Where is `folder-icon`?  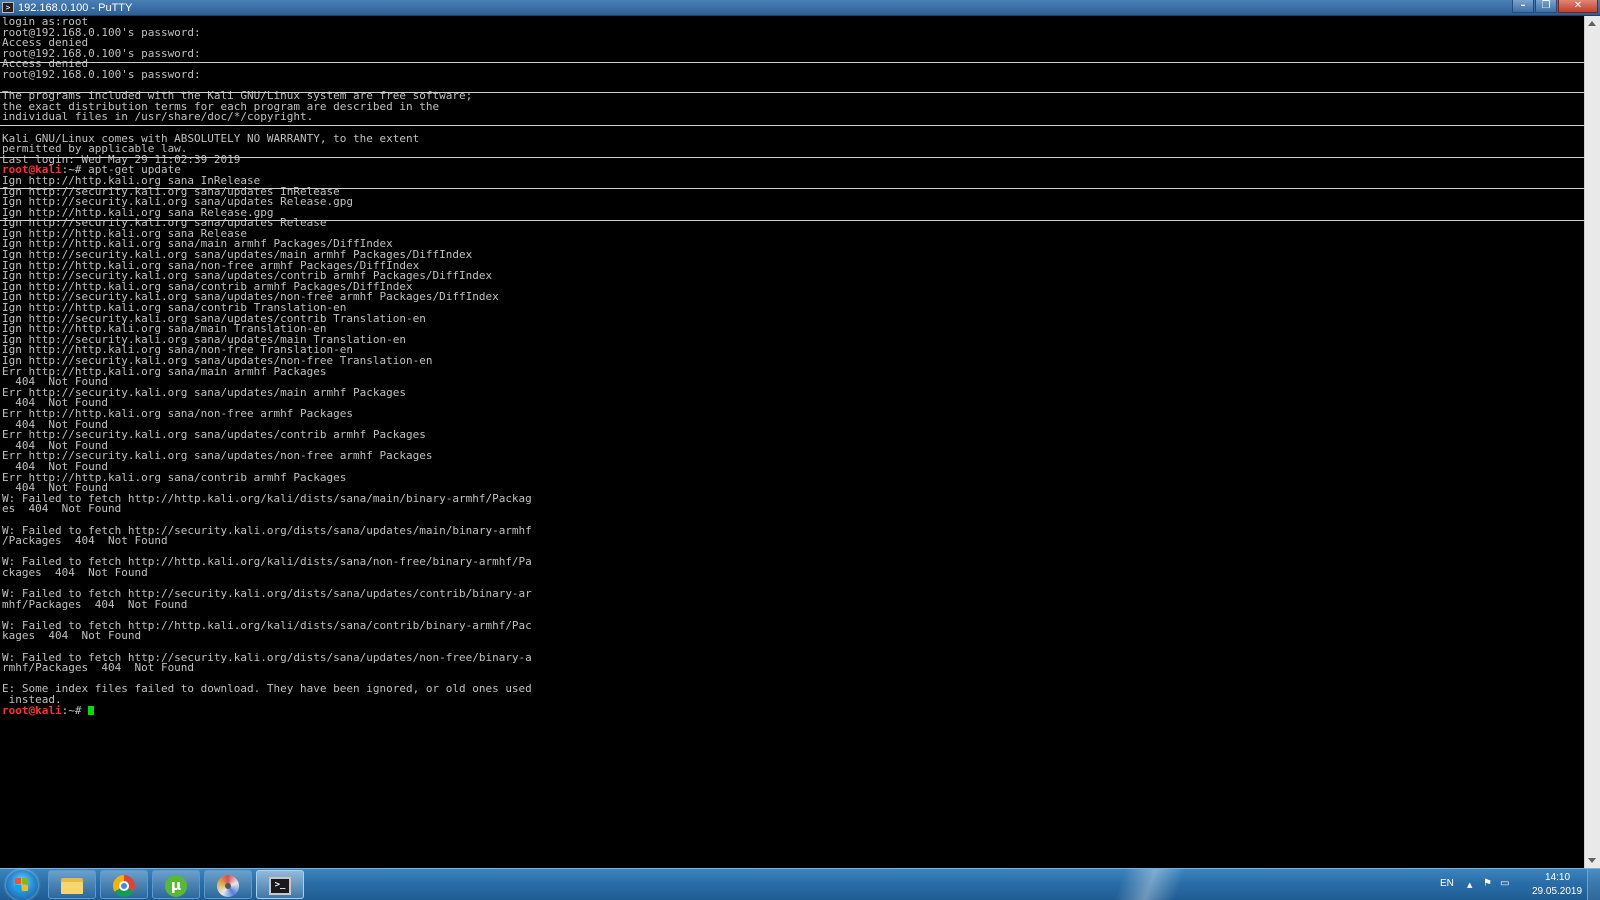
folder-icon is located at coordinates (72, 885).